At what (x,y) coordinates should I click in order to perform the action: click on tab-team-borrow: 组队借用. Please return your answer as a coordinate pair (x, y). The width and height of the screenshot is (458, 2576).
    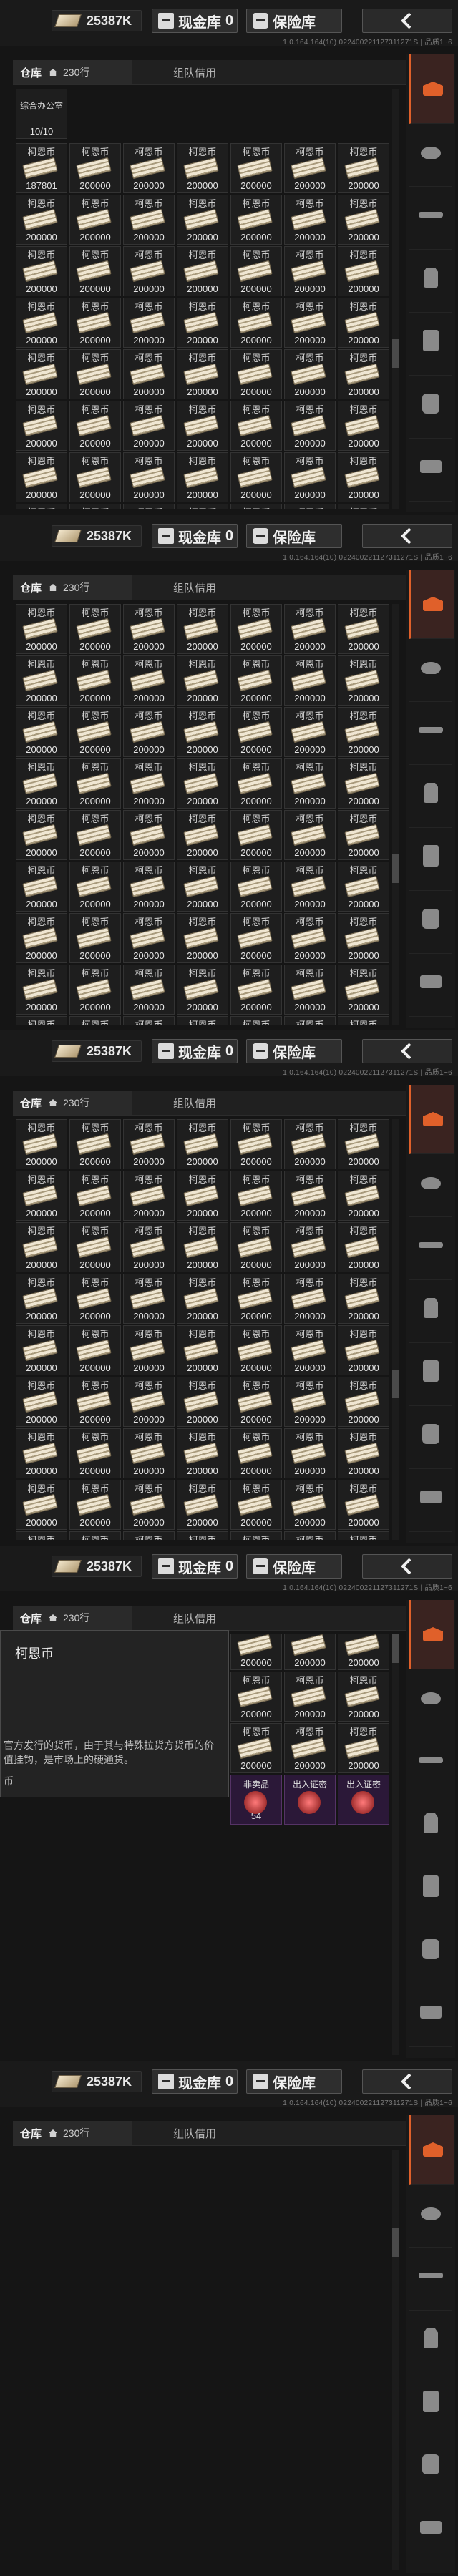
    Looking at the image, I should click on (223, 1103).